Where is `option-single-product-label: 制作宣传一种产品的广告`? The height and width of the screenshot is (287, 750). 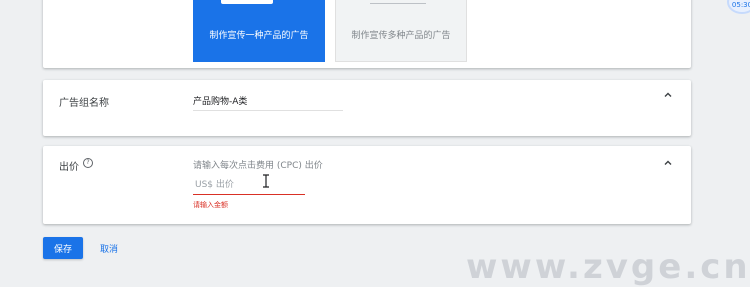 option-single-product-label: 制作宣传一种产品的广告 is located at coordinates (259, 36).